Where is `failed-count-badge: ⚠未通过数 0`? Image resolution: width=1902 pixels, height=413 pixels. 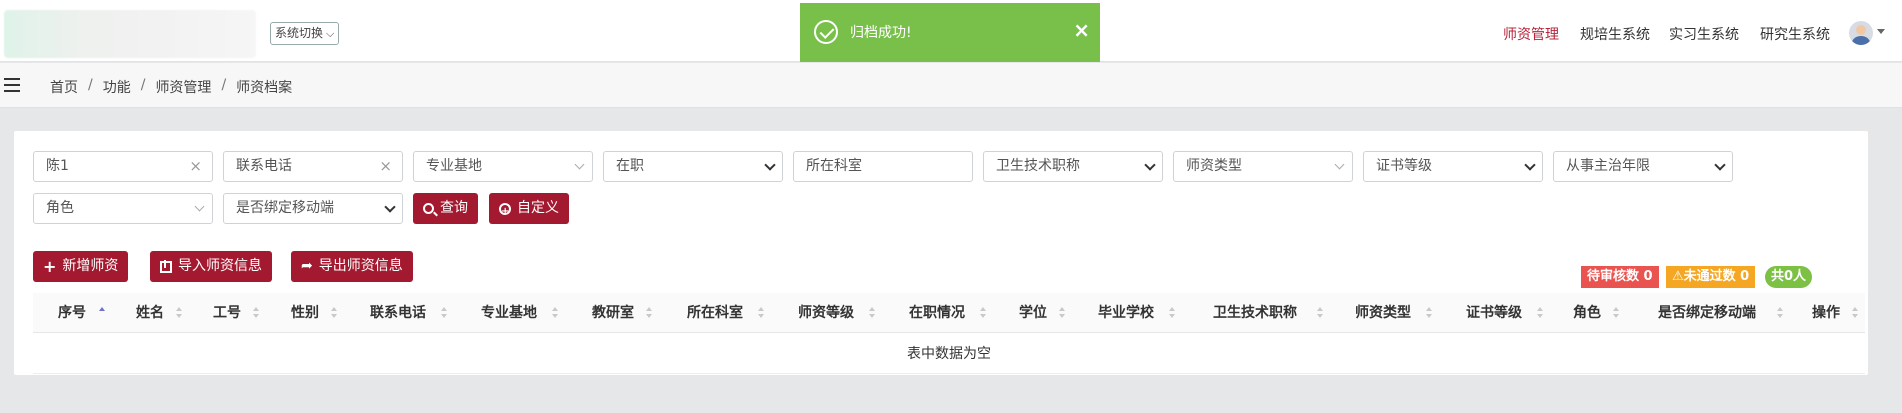 failed-count-badge: ⚠未通过数 0 is located at coordinates (1711, 277).